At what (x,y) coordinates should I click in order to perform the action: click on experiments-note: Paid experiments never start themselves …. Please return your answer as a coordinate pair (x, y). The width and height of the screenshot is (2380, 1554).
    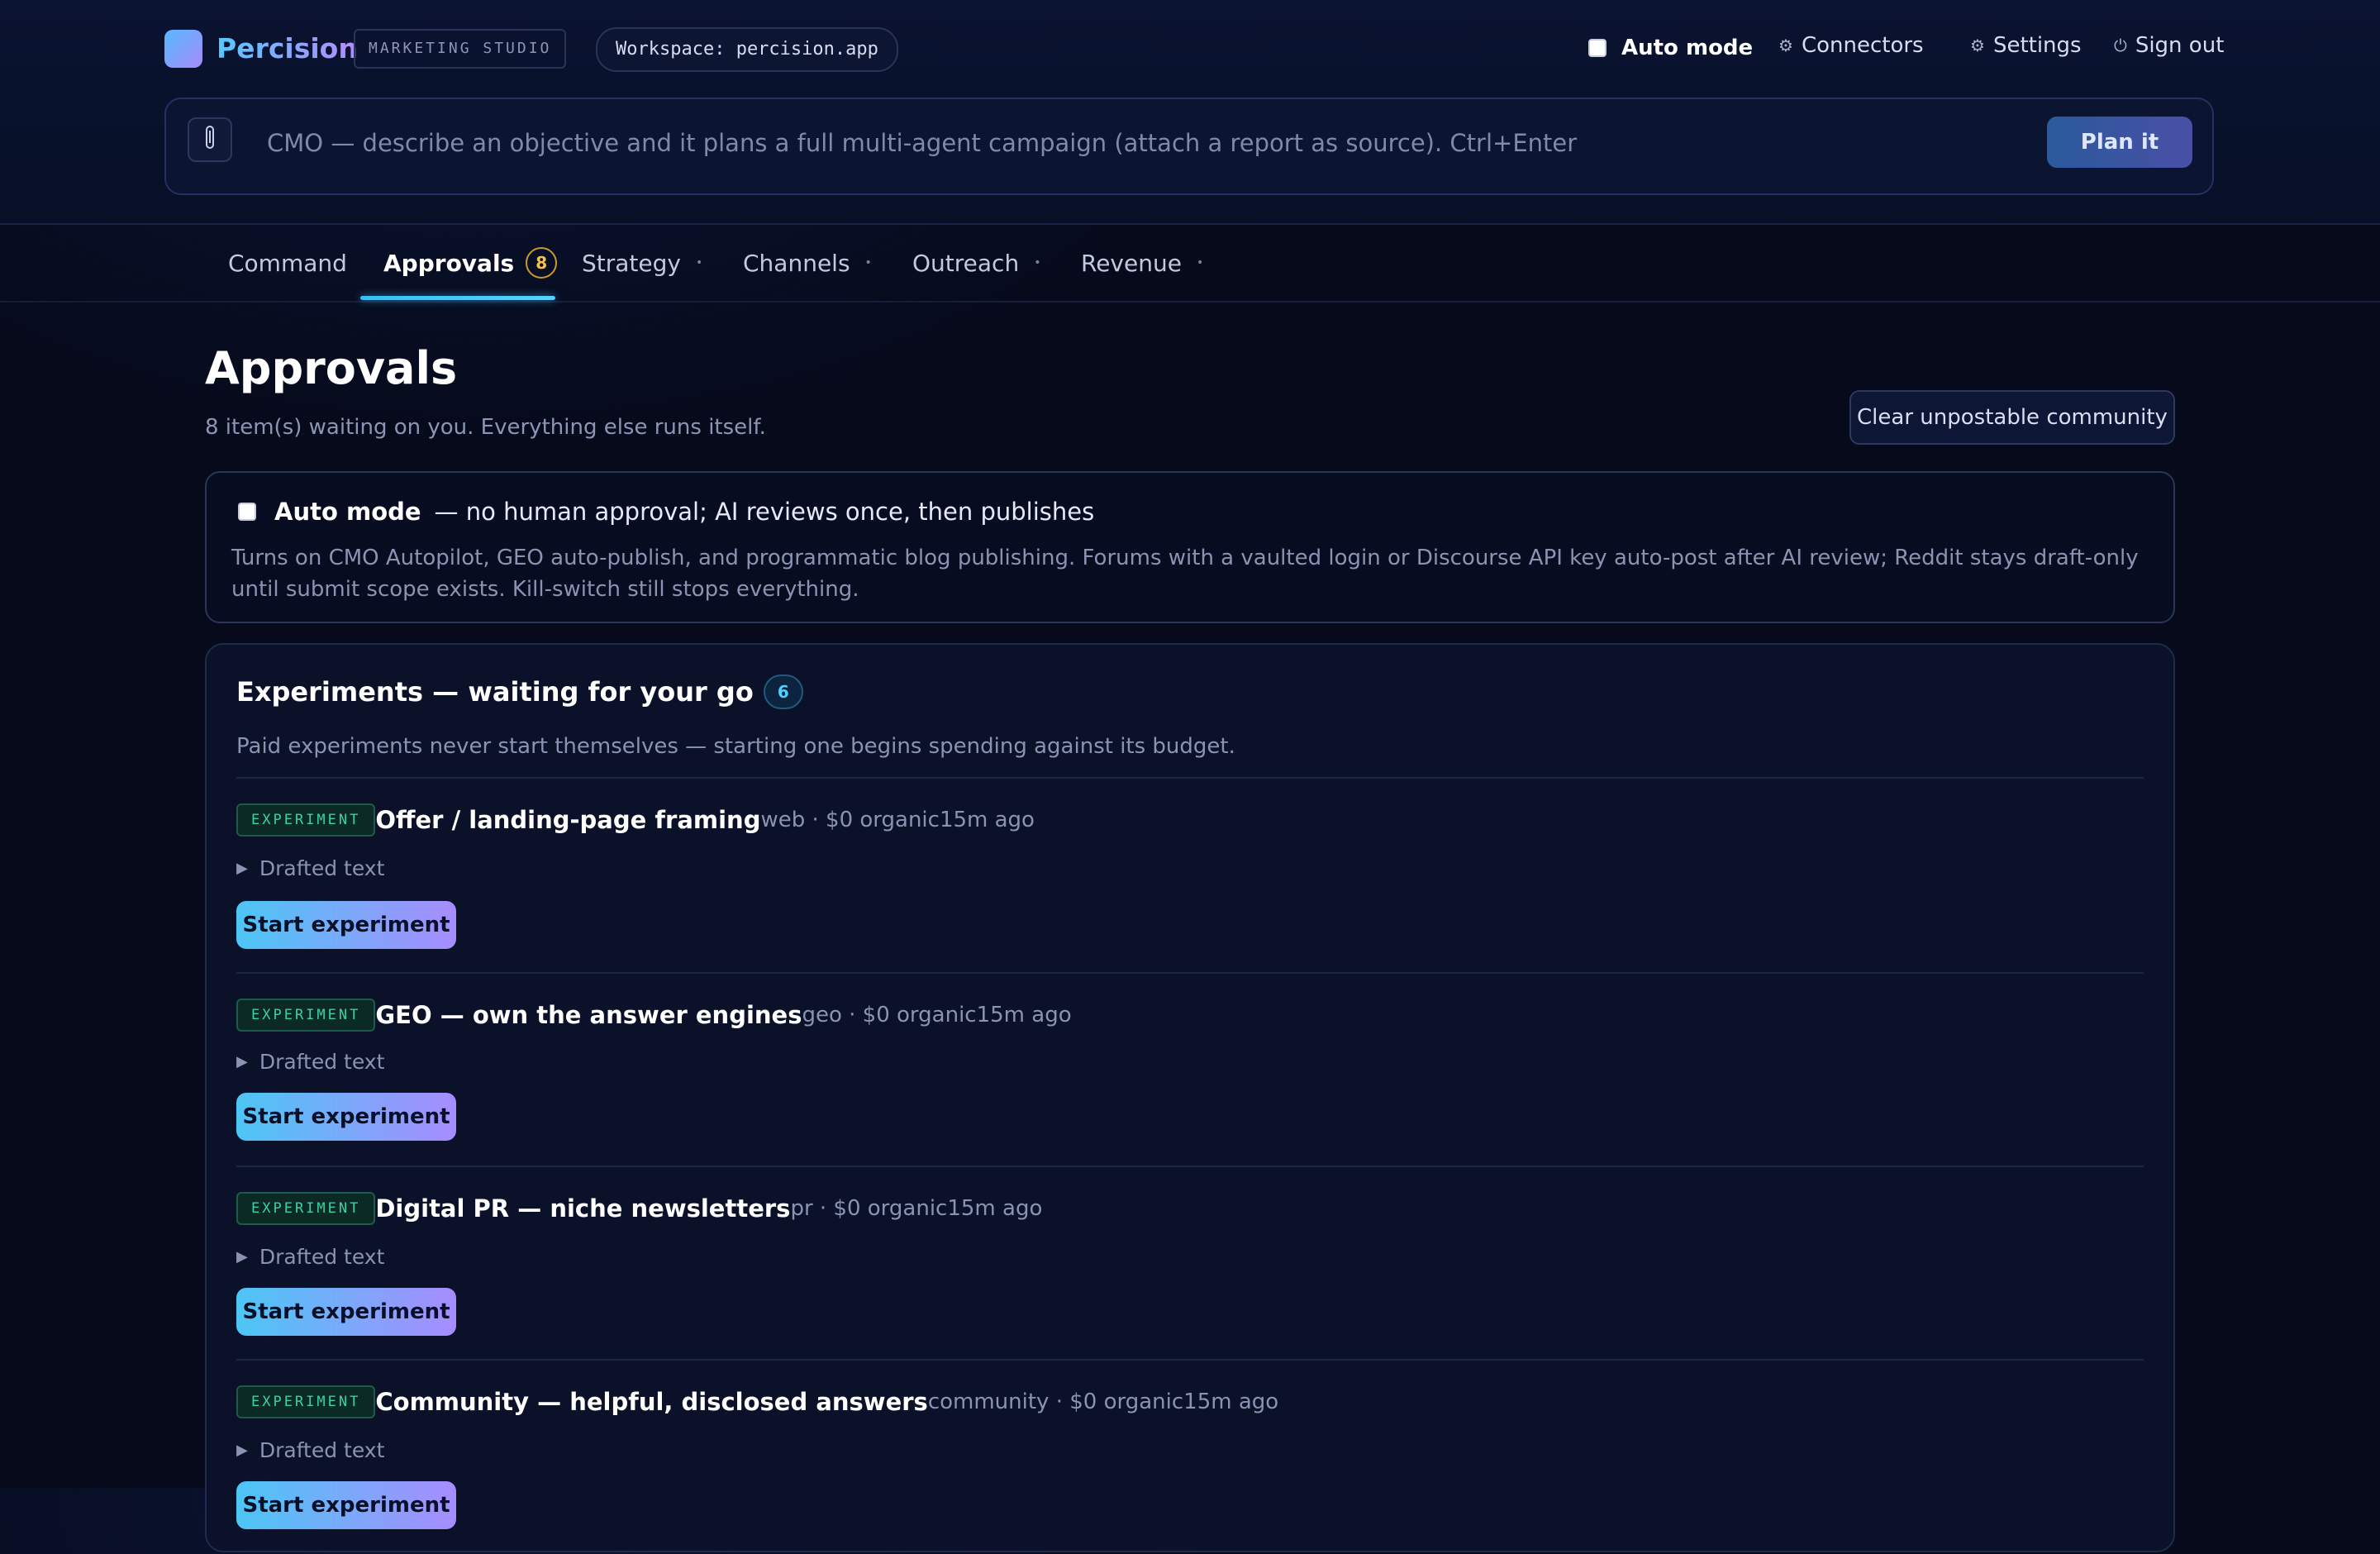
    Looking at the image, I should click on (735, 746).